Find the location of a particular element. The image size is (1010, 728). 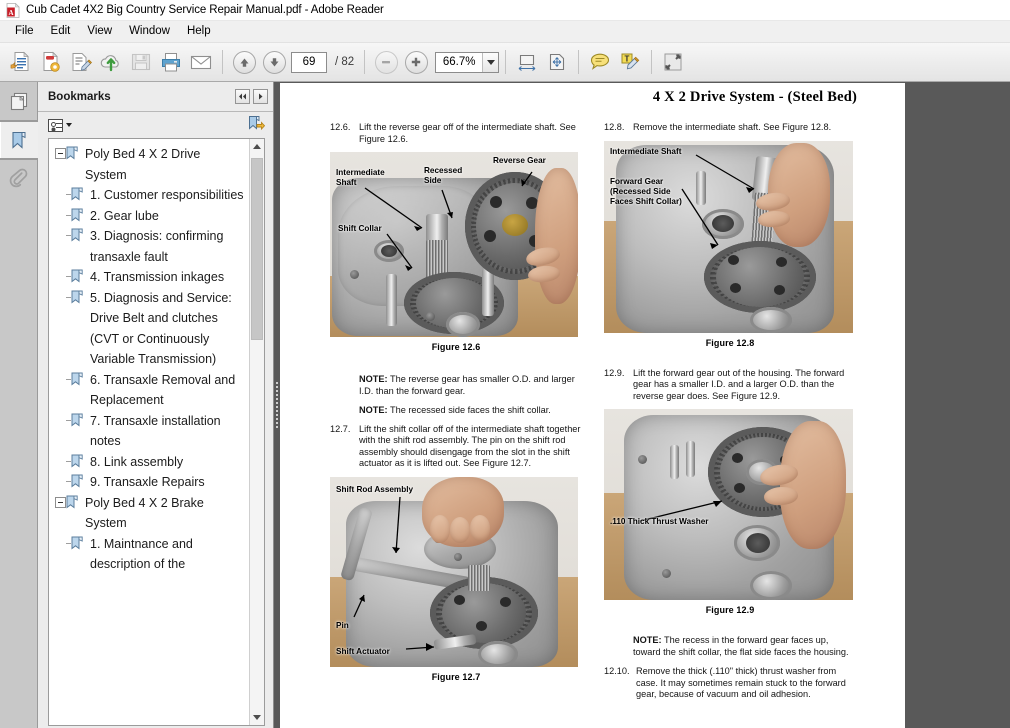

create-pdf-icon is located at coordinates (51, 62).